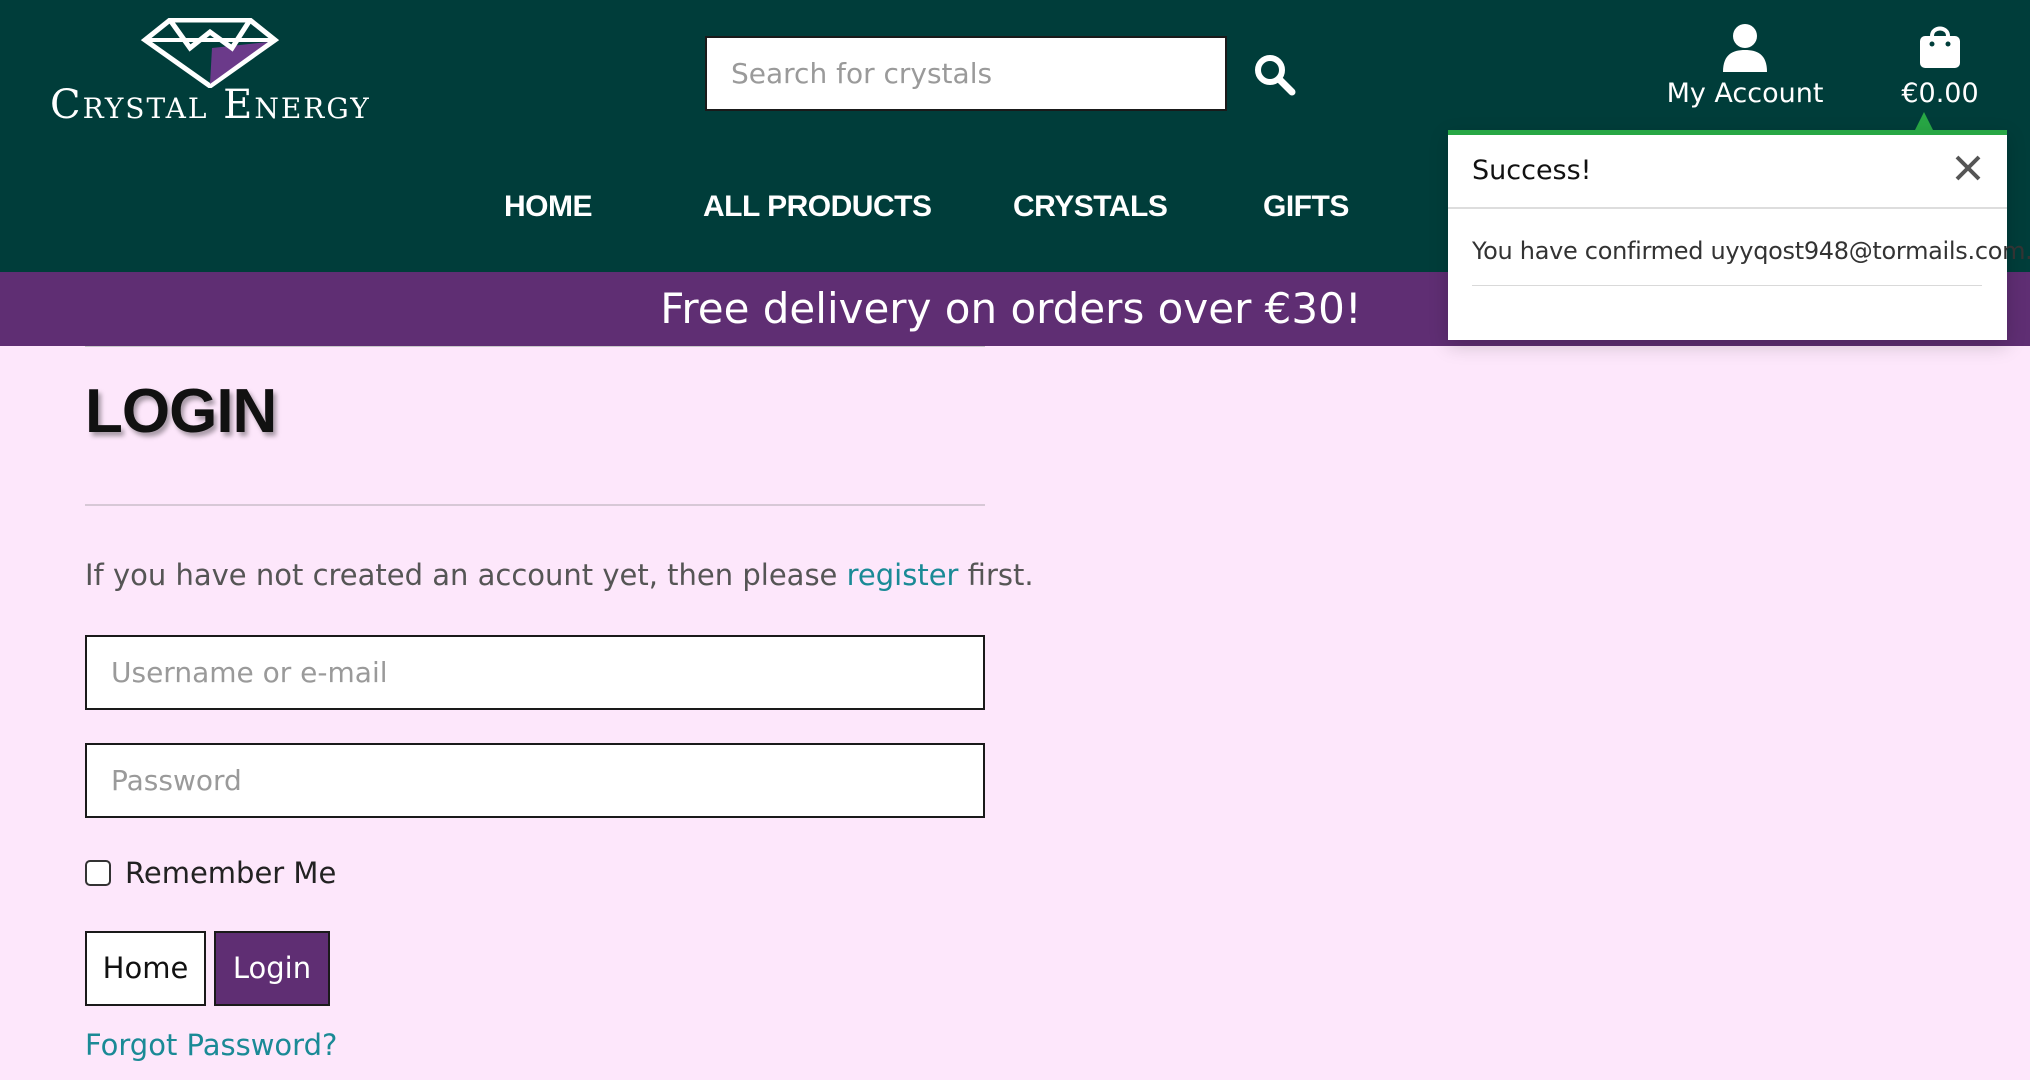 The width and height of the screenshot is (2030, 1080). What do you see at coordinates (1924, 121) in the screenshot?
I see `toast-pointer` at bounding box center [1924, 121].